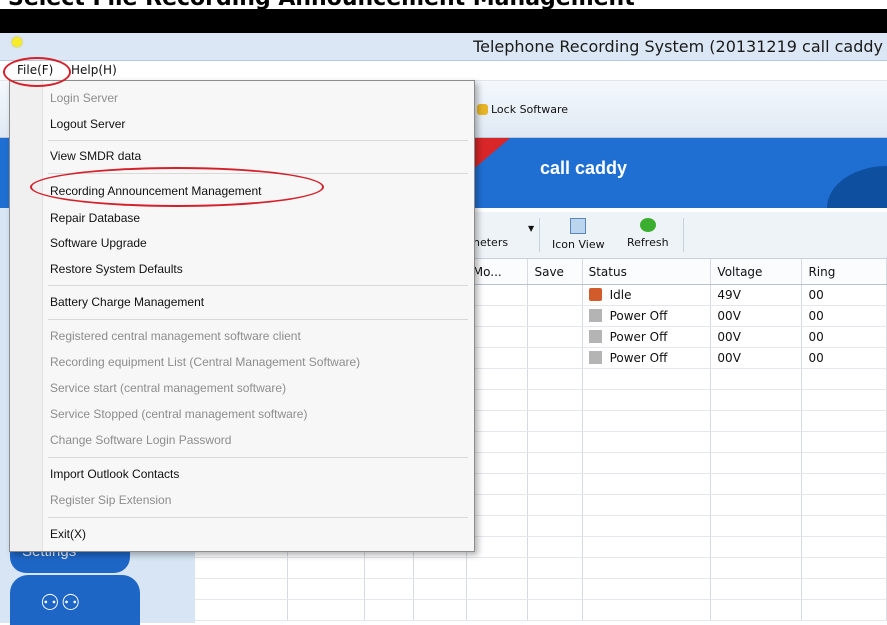 This screenshot has height=625, width=887. I want to click on menu-bar: File(F) Help(H), so click(443, 71).